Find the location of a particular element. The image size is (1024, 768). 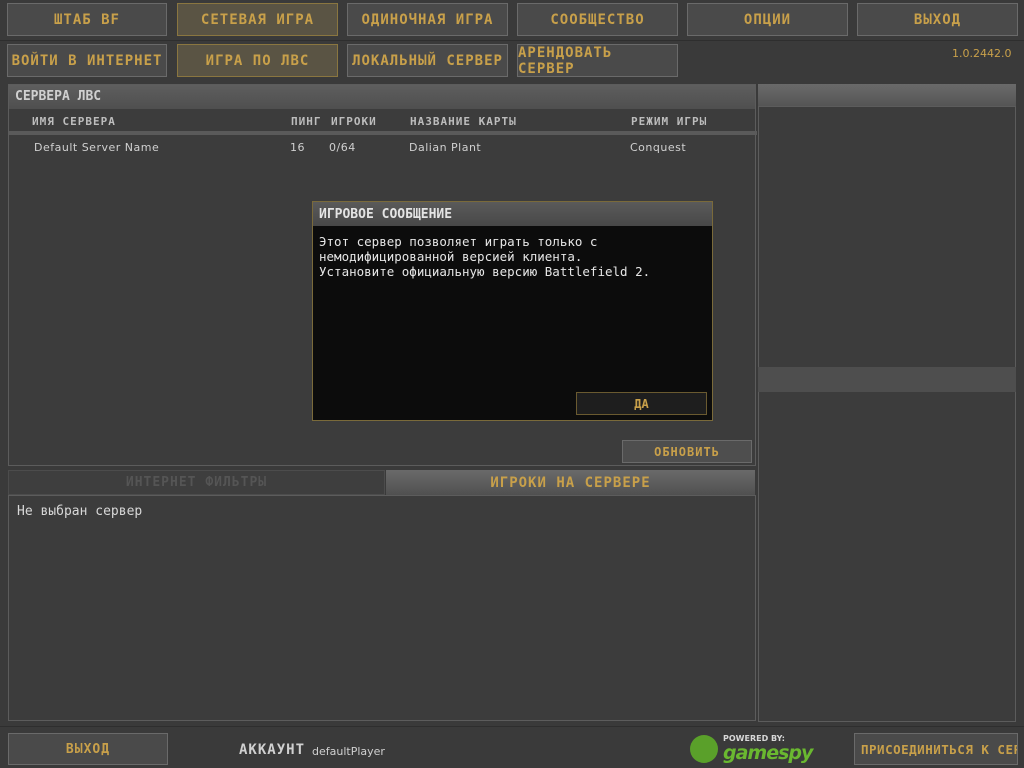

server-list-title: СЕРВЕРА ЛВС is located at coordinates (382, 97).